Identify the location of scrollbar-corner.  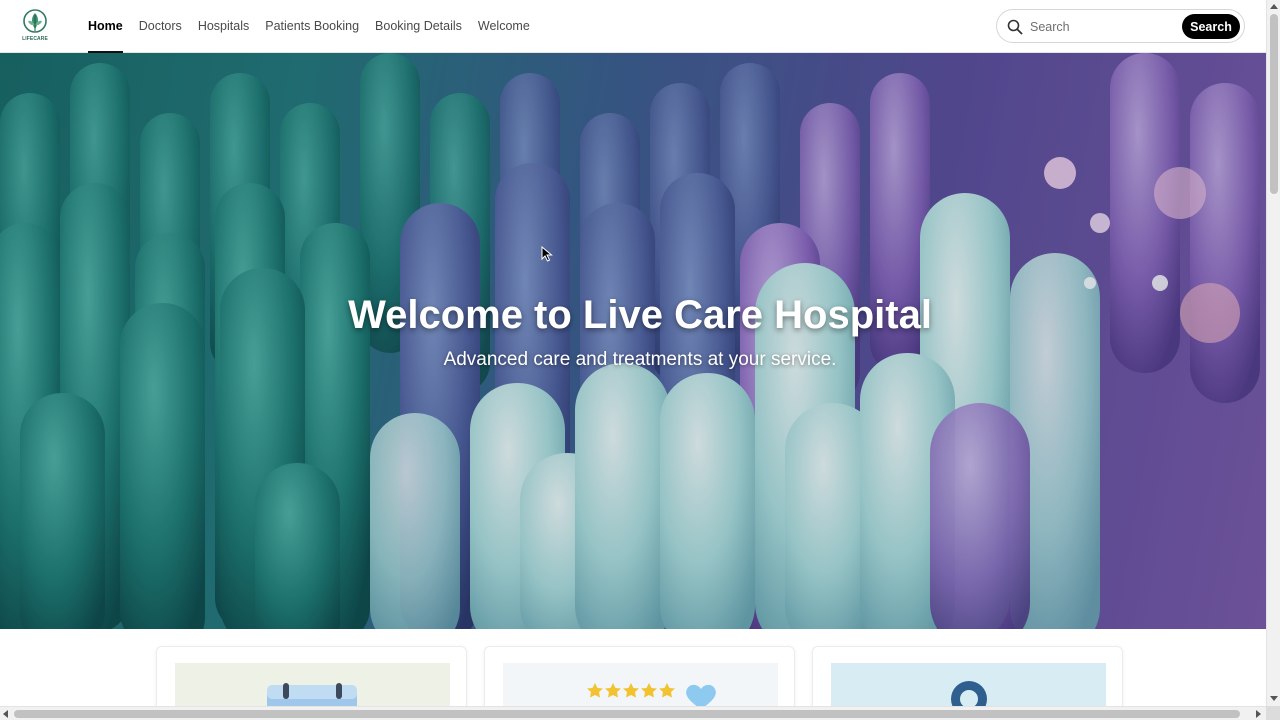
(1273, 713).